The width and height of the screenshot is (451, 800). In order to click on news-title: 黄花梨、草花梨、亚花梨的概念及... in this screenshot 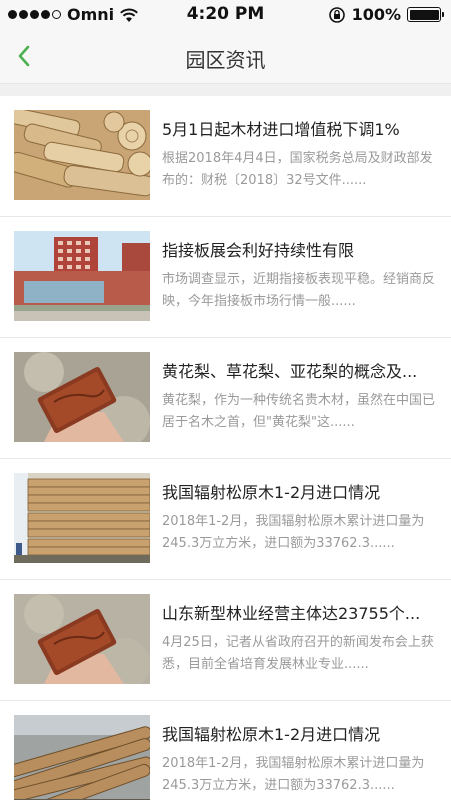, I will do `click(290, 371)`.